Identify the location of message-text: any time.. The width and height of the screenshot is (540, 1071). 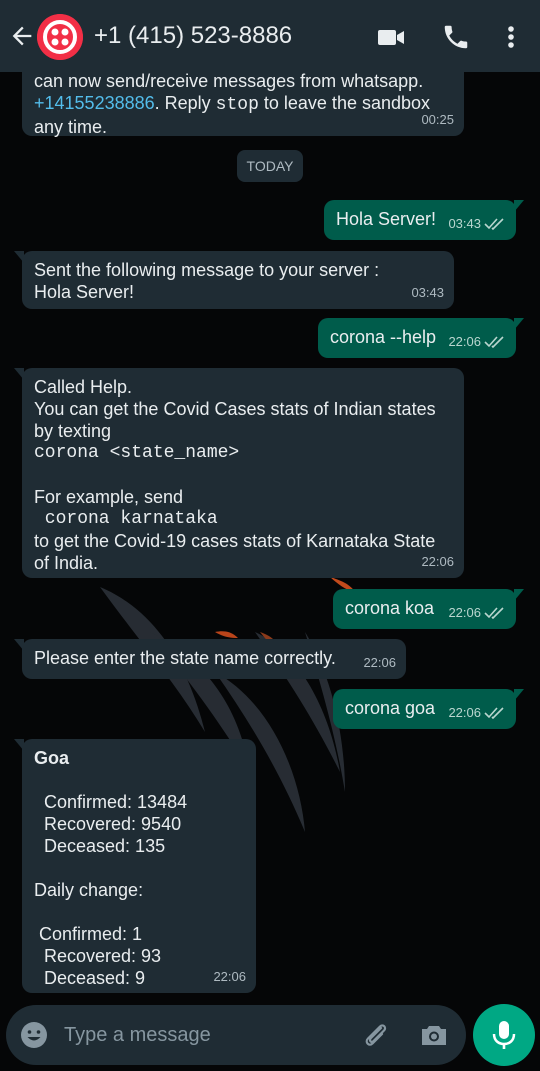
(71, 127).